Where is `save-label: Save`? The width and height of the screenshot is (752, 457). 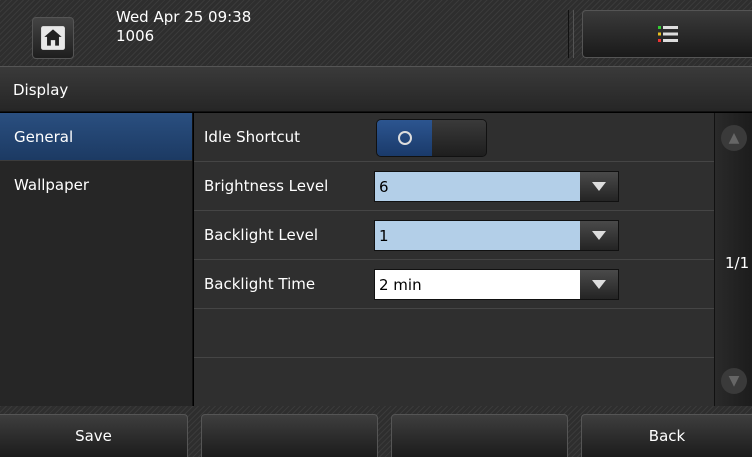 save-label: Save is located at coordinates (93, 436).